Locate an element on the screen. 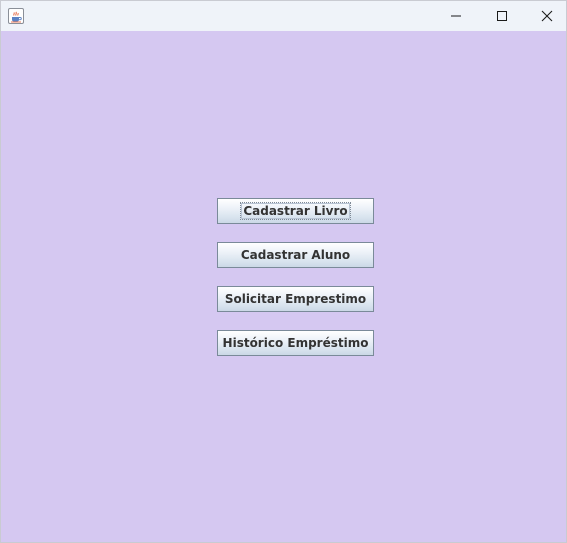 The width and height of the screenshot is (567, 543). solicitar-emprestimo-button: Solicitar Emprestimo is located at coordinates (295, 299).